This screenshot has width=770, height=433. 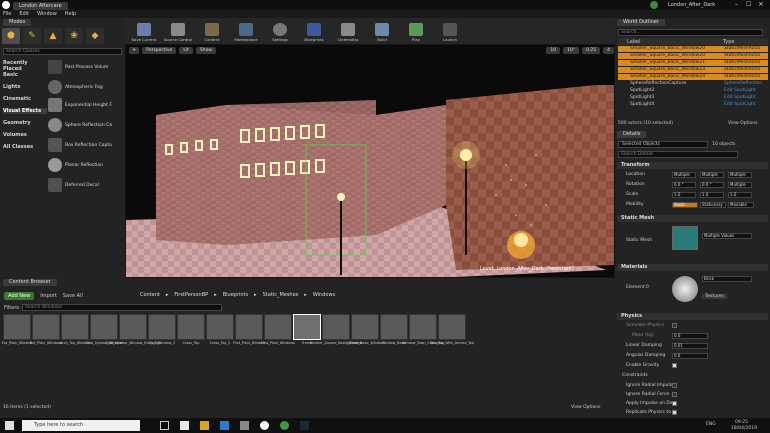 What do you see at coordinates (25, 99) in the screenshot?
I see `category-cinematic: Cinematic` at bounding box center [25, 99].